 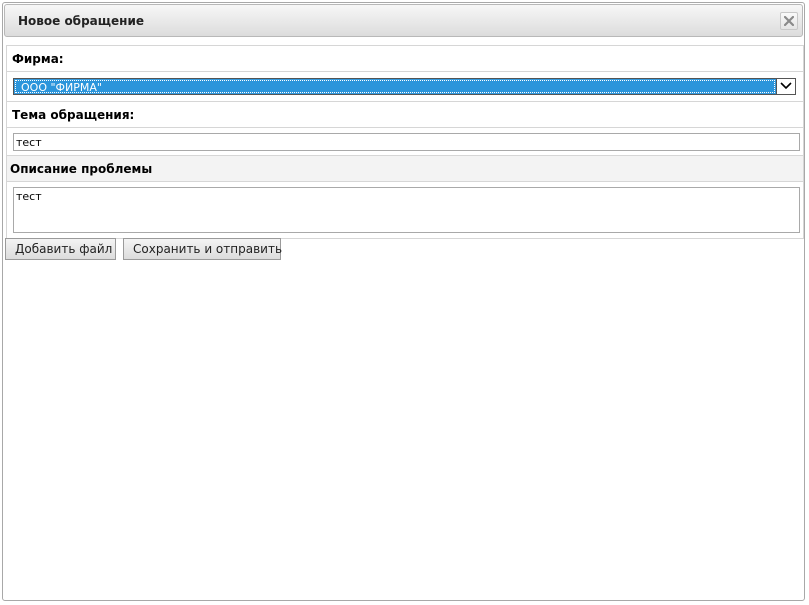 I want to click on description-textarea: тест, so click(x=406, y=210).